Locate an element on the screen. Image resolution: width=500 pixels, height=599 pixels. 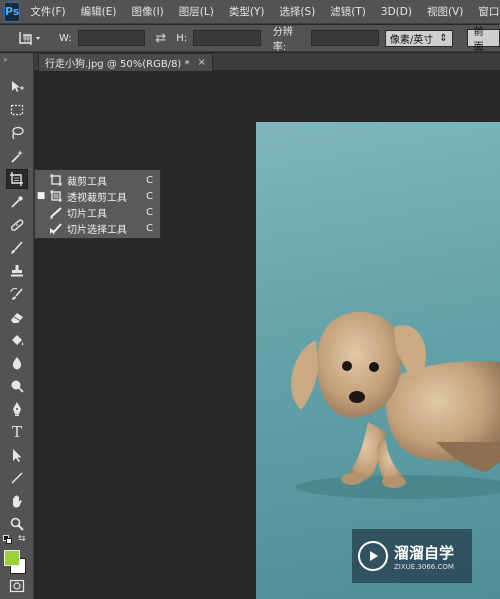
photoshop-logo: Ps is located at coordinates (12, 11).